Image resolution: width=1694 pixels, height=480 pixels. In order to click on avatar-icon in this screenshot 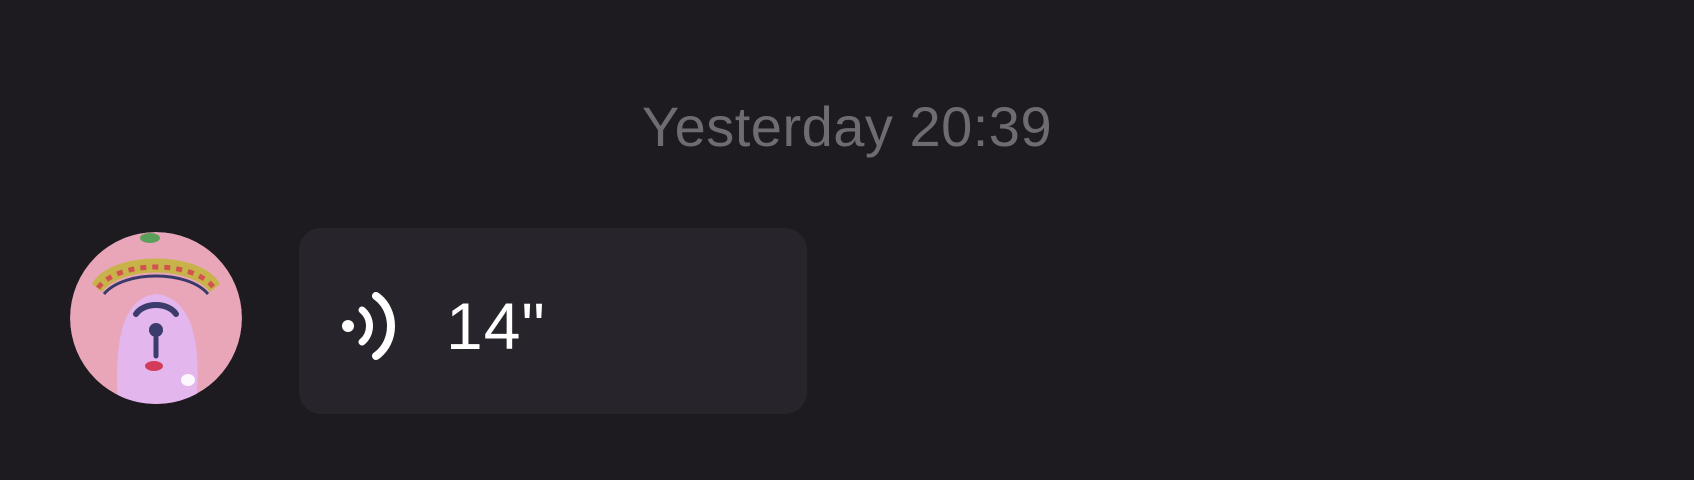, I will do `click(156, 318)`.